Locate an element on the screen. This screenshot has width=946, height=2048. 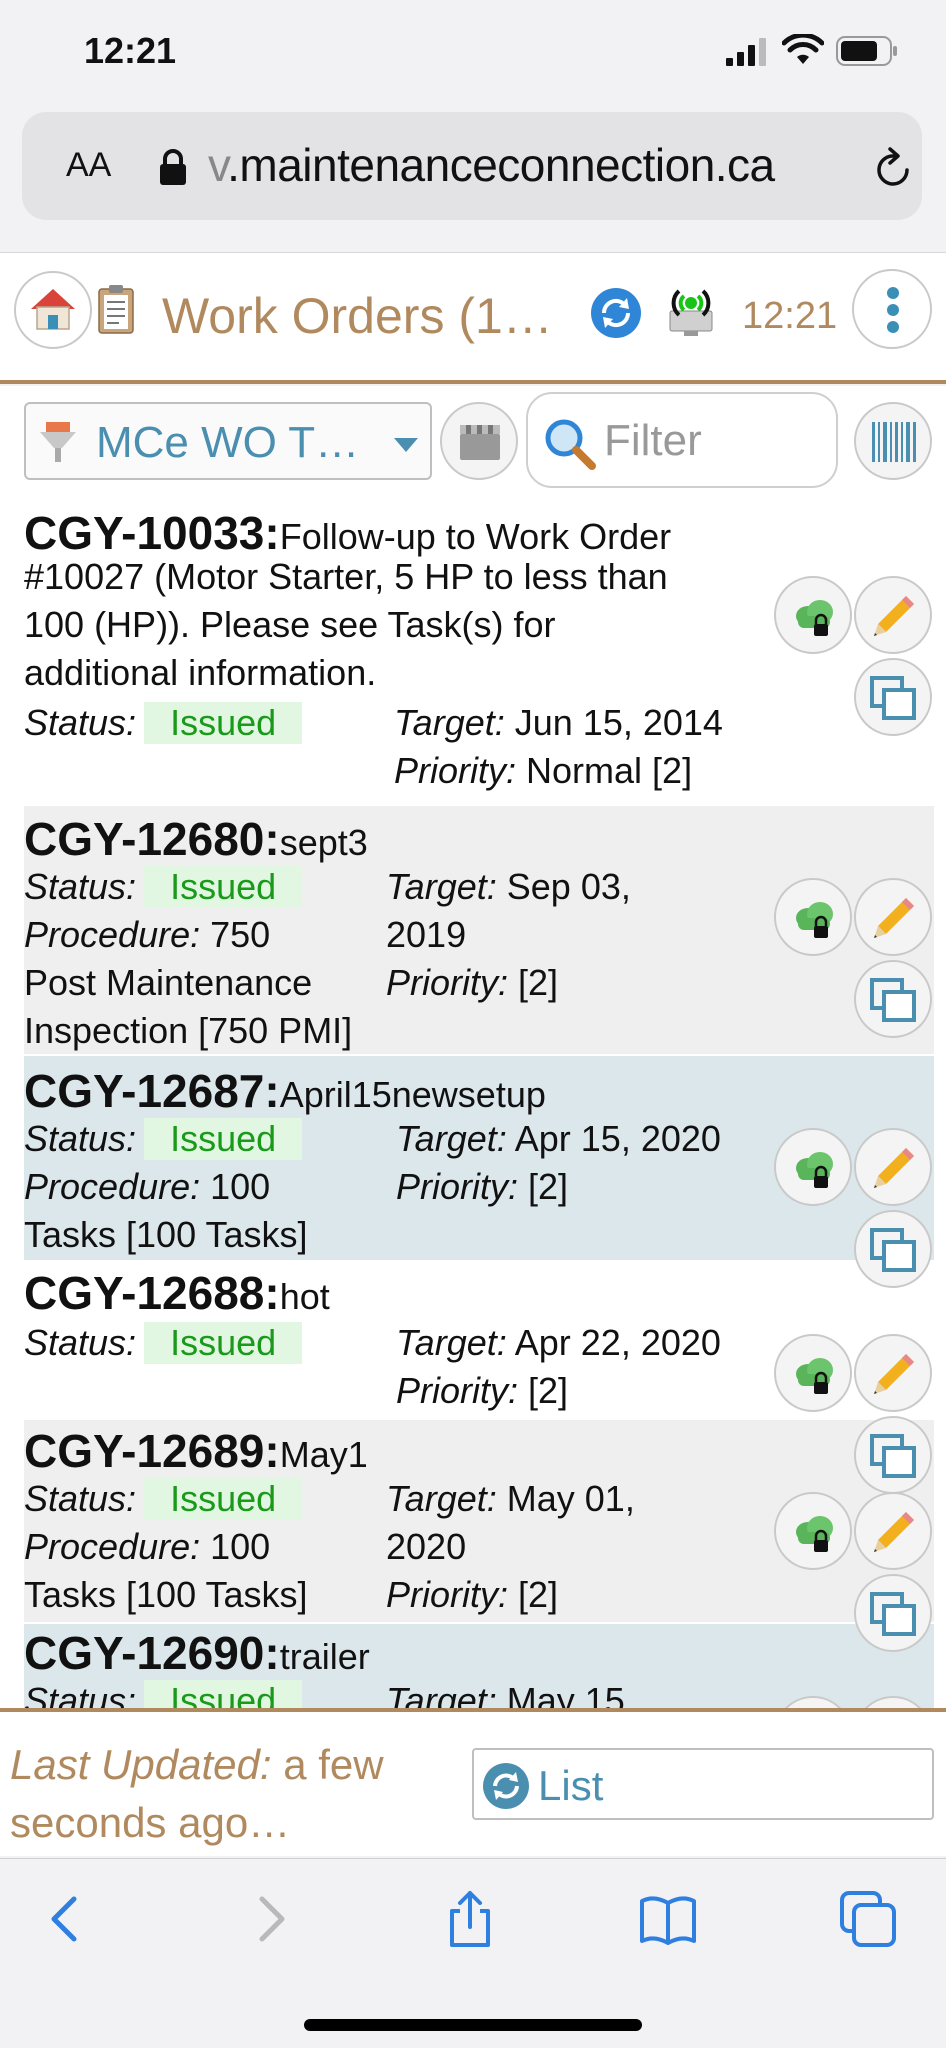
url-text: v.maintenanceconnection.ca is located at coordinates (491, 165).